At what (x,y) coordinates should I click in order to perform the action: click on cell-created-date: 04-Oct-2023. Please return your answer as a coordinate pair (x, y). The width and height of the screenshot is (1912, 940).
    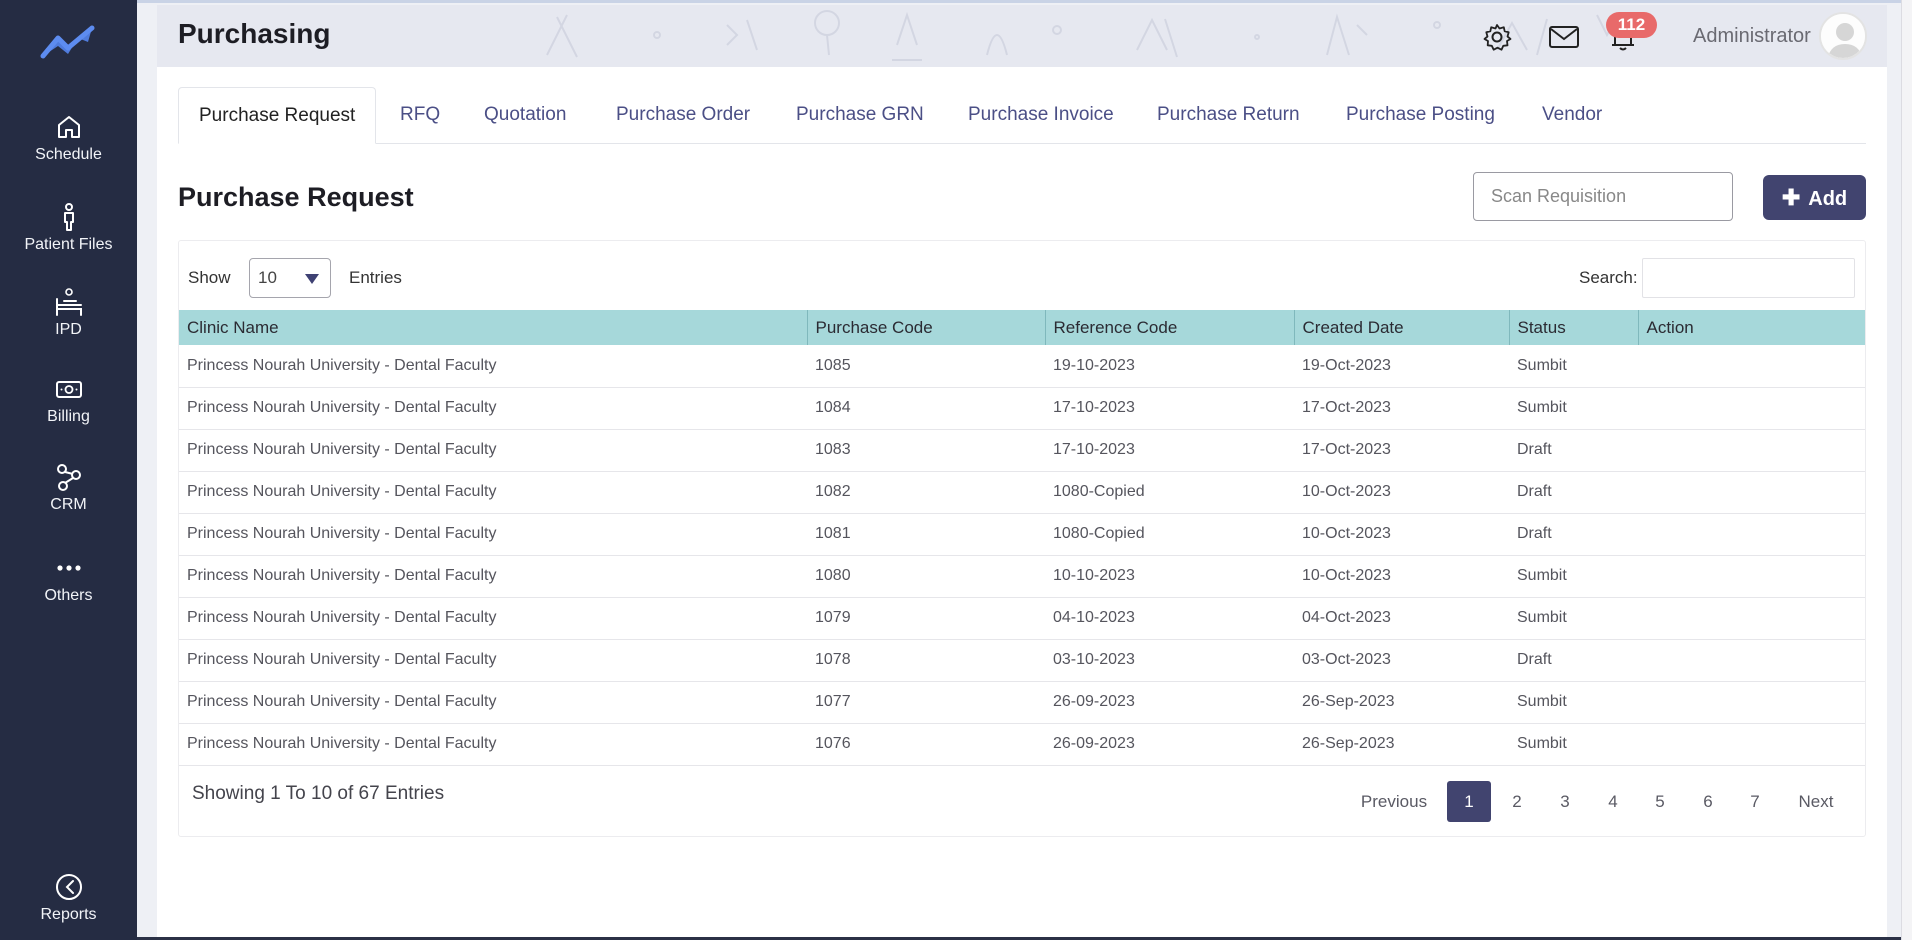
    Looking at the image, I should click on (1401, 618).